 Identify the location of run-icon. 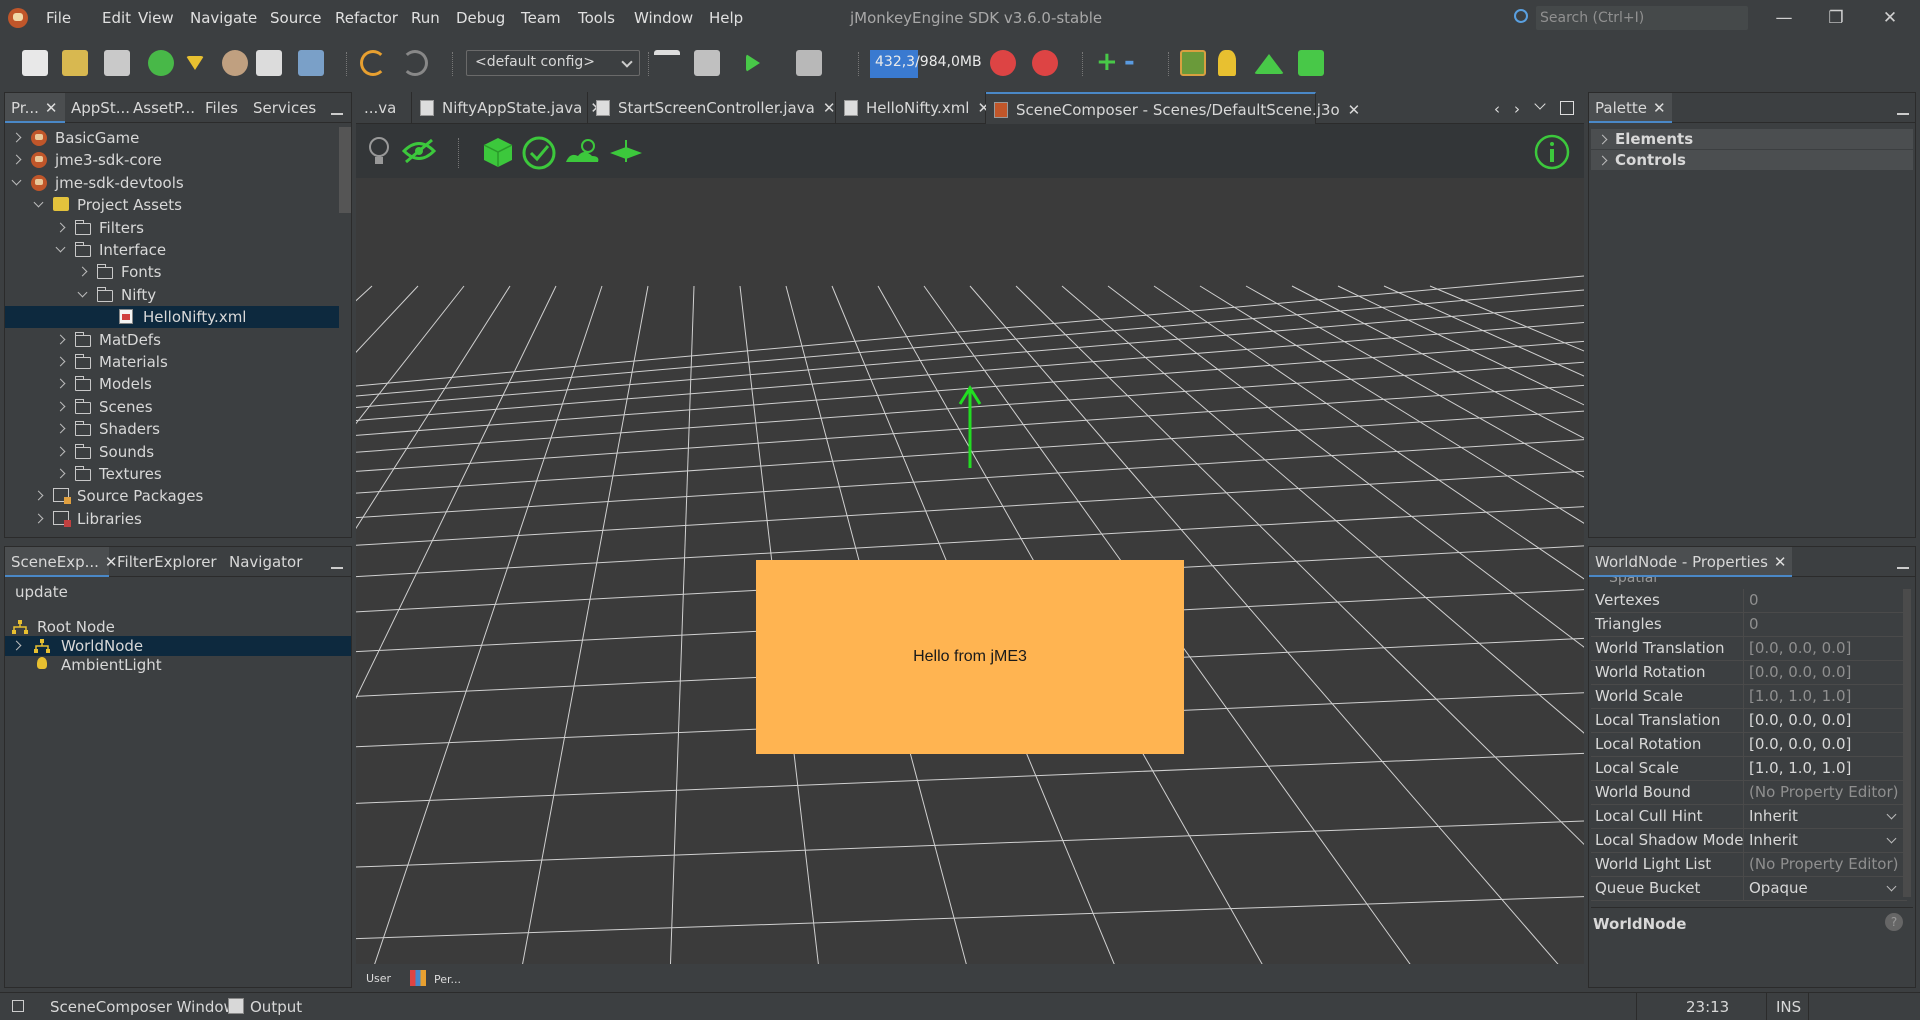
(753, 63).